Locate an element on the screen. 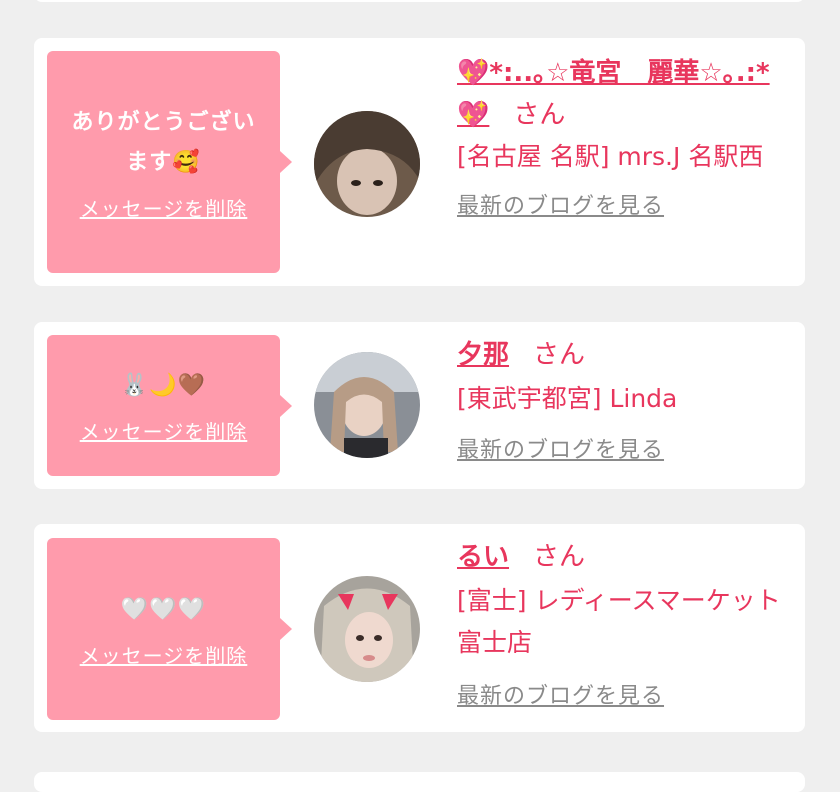 The image size is (840, 792). message-text: 🐰🌙🤎 is located at coordinates (163, 385).